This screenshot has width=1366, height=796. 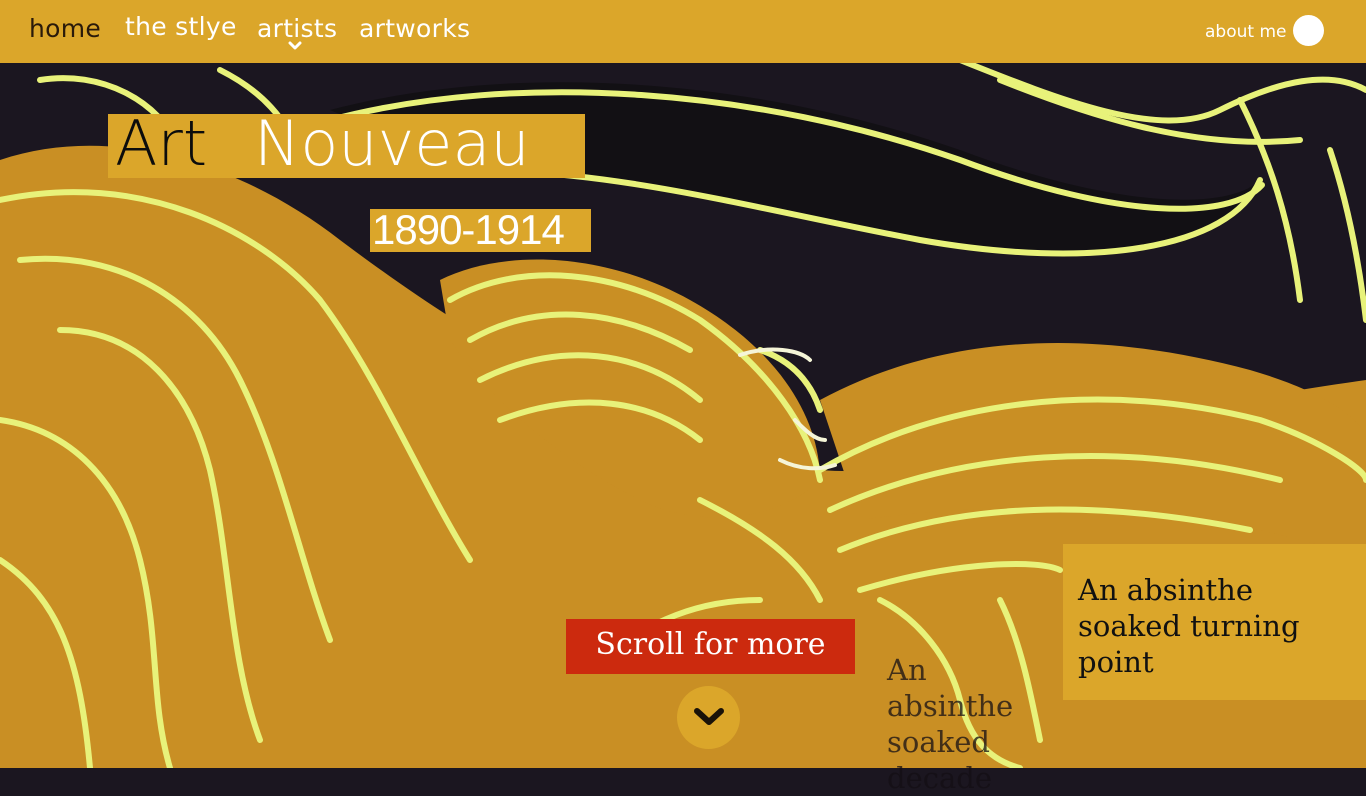 I want to click on period-years-text: 1890-1914, so click(x=468, y=229).